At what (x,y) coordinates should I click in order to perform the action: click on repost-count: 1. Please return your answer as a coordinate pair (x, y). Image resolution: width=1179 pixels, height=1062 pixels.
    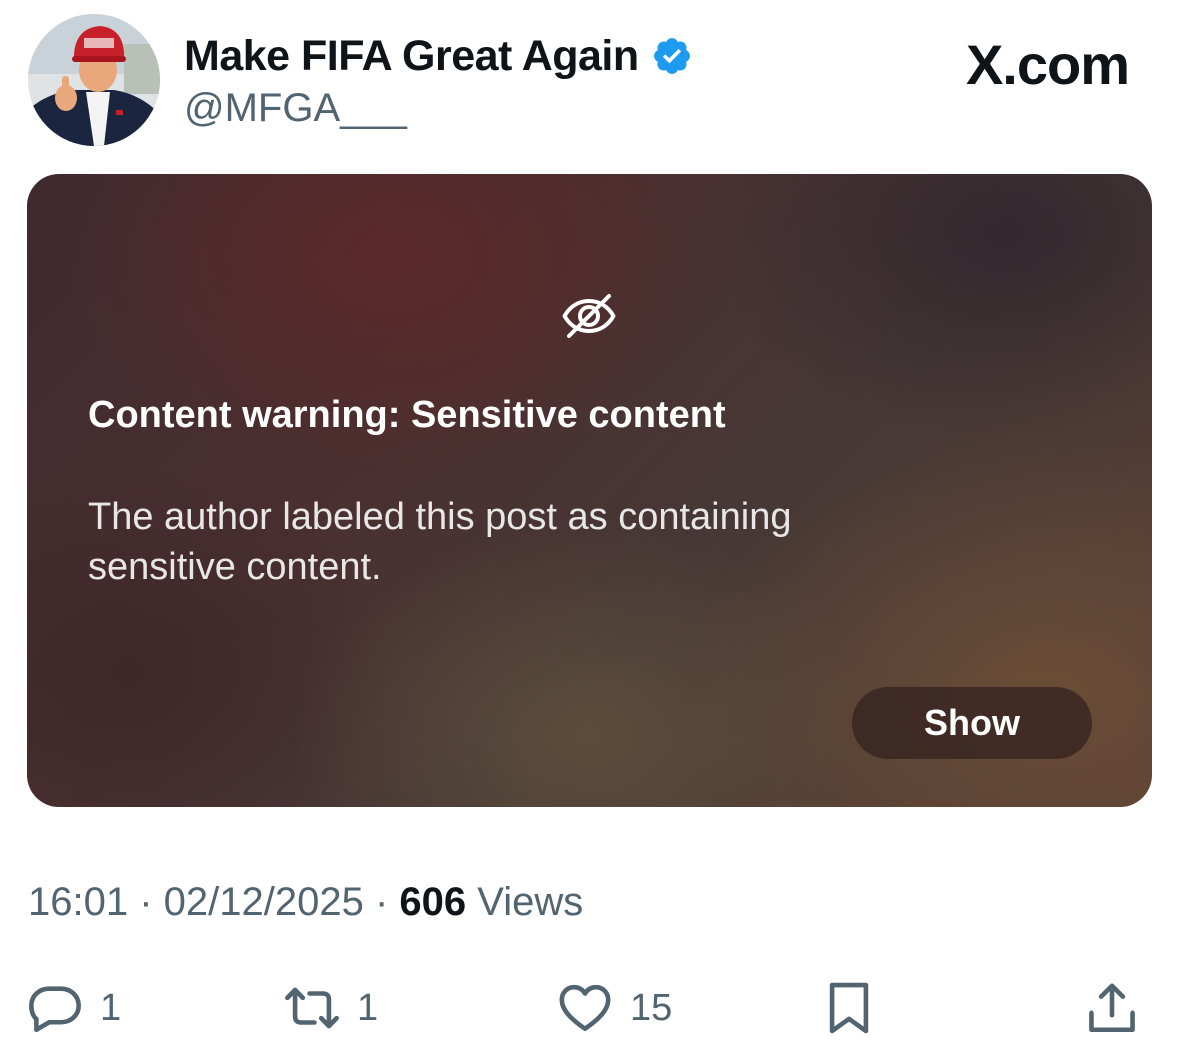
    Looking at the image, I should click on (368, 1007).